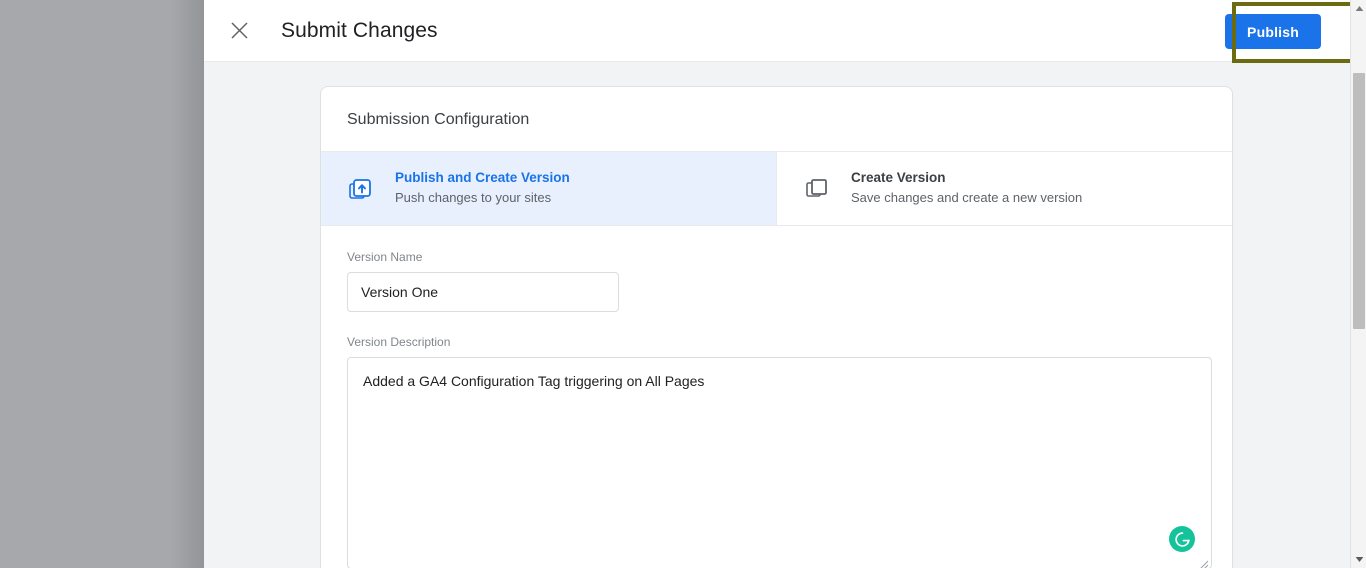  I want to click on scrollbar-track, so click(1358, 284).